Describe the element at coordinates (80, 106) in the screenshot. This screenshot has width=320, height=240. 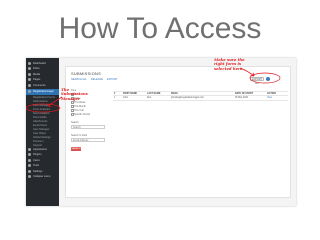
I see `time-option-month: This Month` at that location.